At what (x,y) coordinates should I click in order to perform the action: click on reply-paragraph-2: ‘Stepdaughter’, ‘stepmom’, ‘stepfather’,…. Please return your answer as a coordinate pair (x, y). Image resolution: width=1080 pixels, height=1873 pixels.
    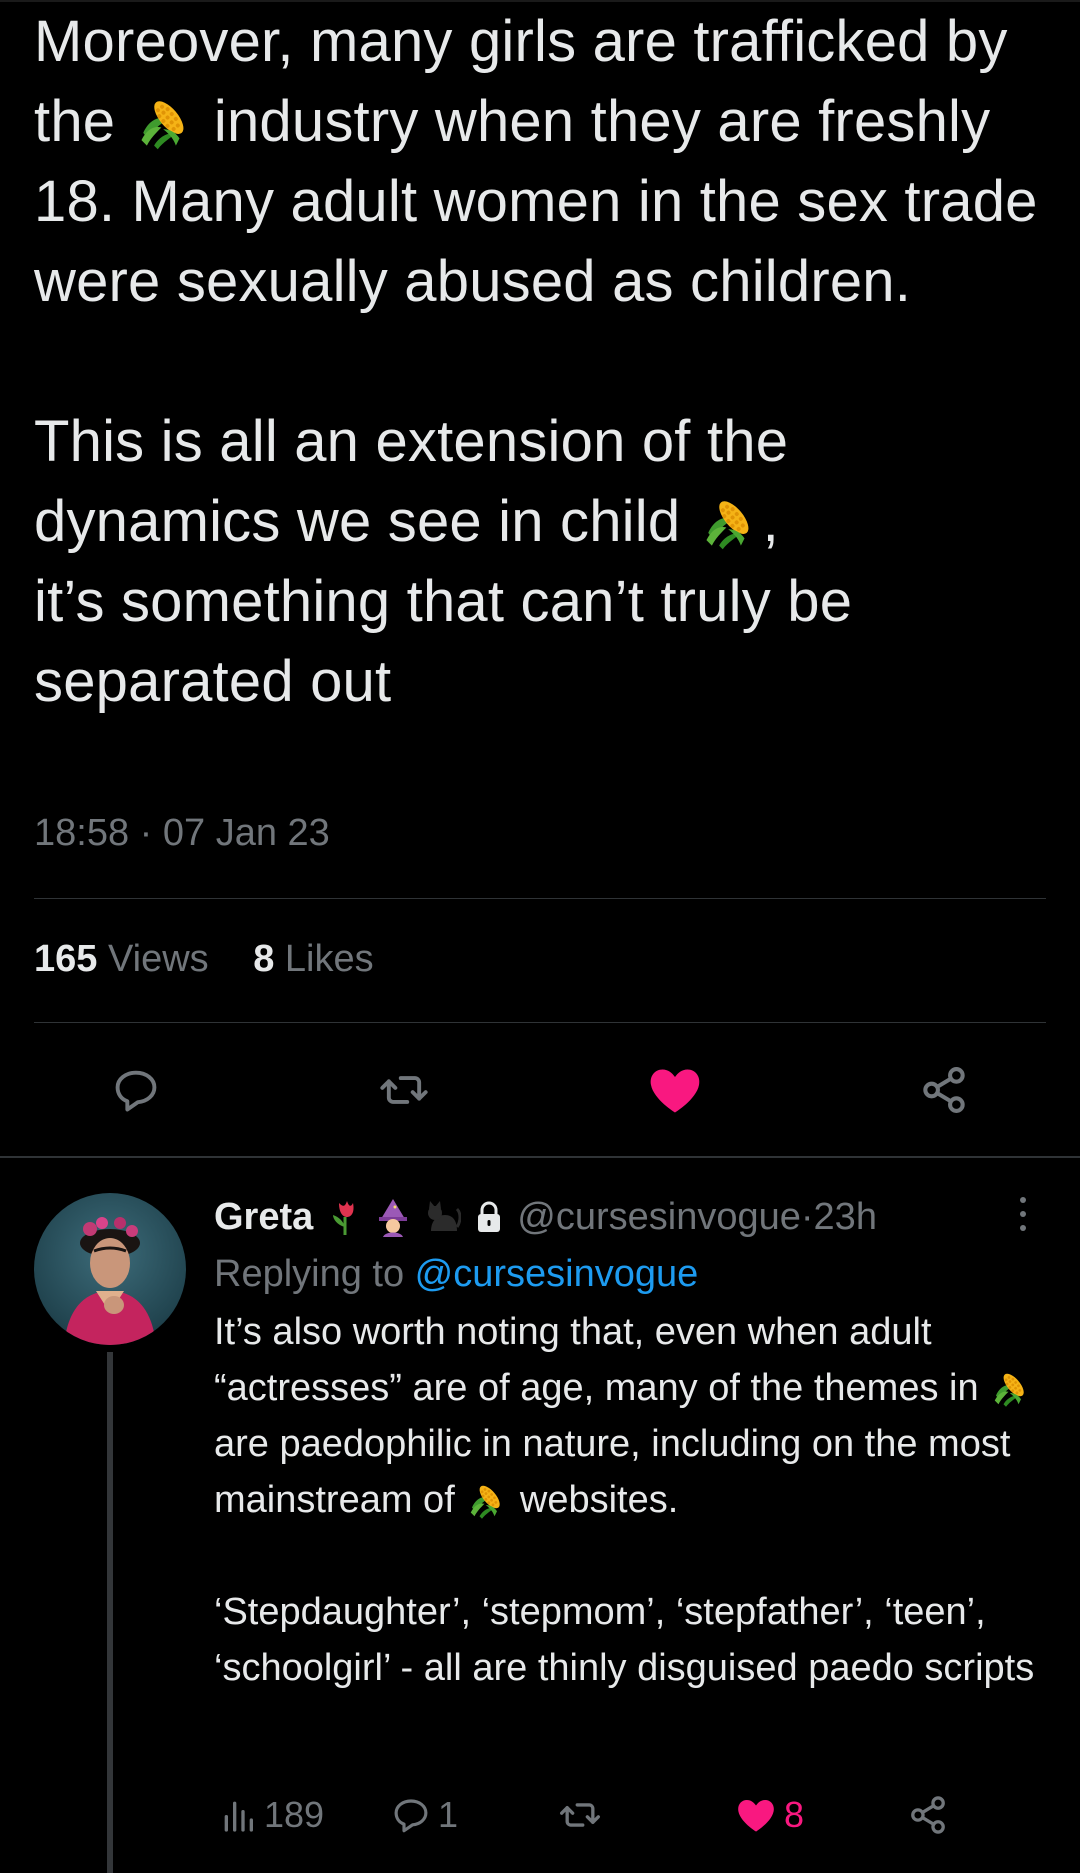
    Looking at the image, I should click on (624, 1640).